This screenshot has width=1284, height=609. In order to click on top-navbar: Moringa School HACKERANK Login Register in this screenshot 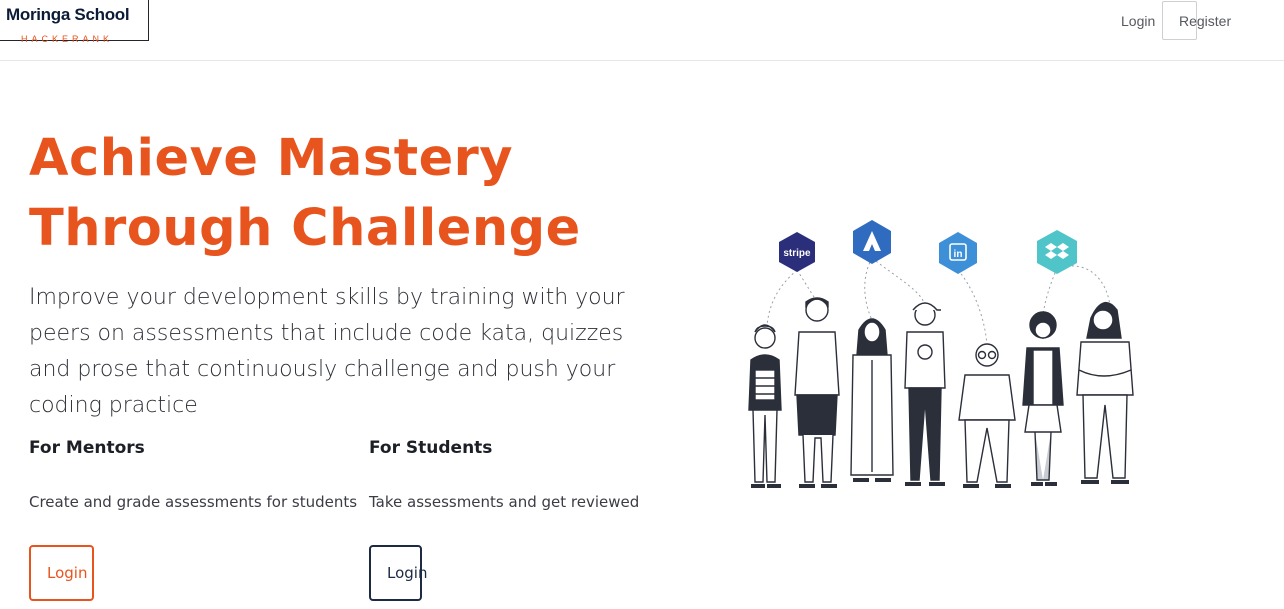, I will do `click(642, 30)`.